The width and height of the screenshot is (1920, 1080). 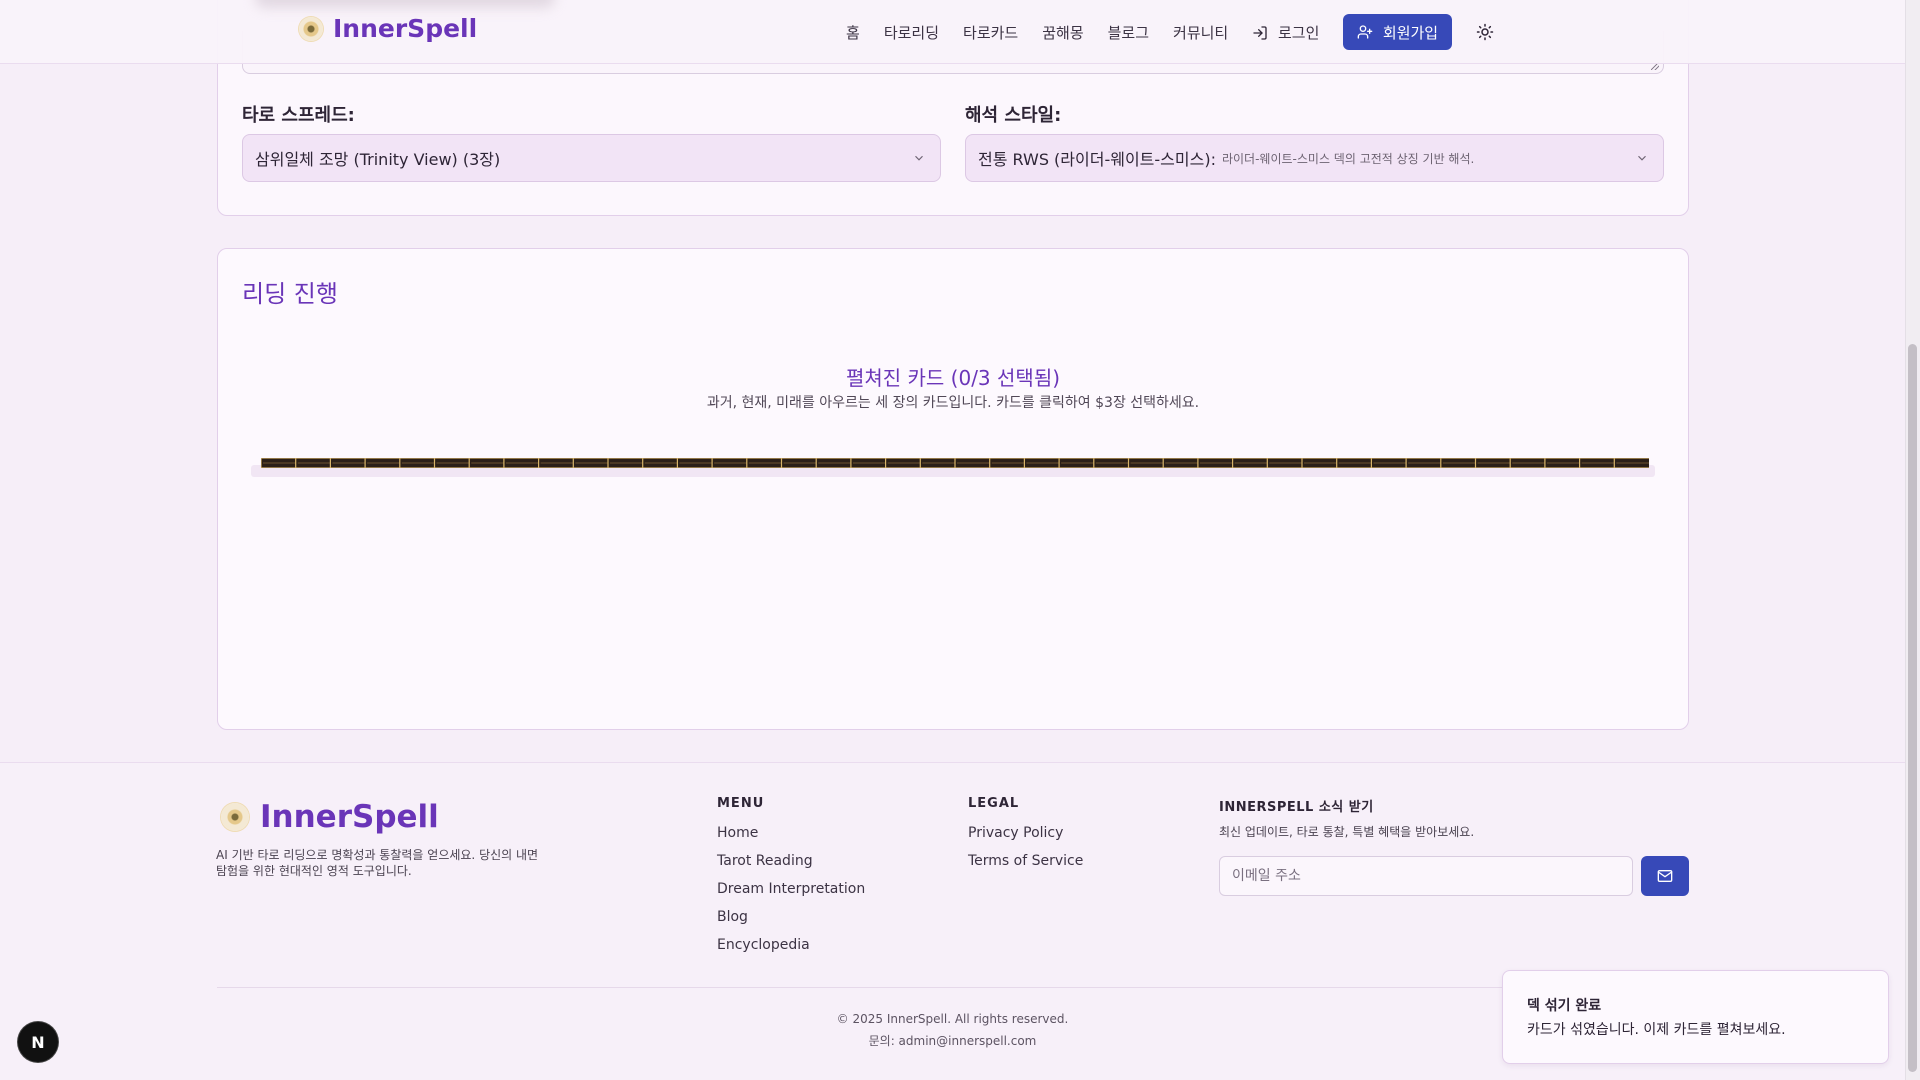 I want to click on nav-item-tarot-reading: 타로리딩, so click(x=911, y=32).